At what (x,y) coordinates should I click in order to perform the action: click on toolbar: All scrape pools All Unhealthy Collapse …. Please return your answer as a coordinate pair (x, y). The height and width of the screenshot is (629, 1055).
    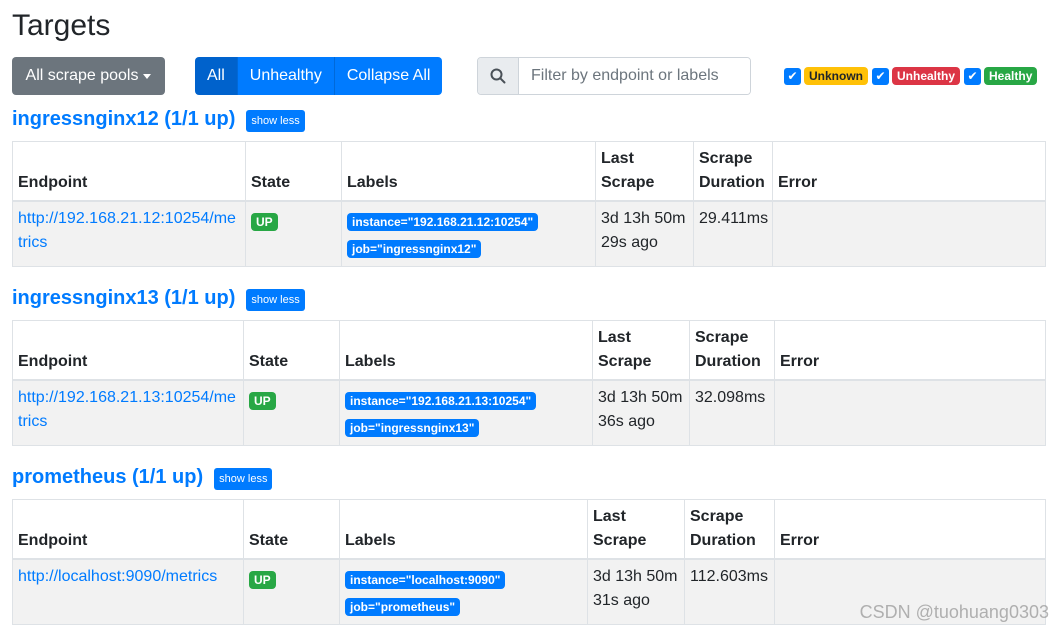
    Looking at the image, I should click on (532, 76).